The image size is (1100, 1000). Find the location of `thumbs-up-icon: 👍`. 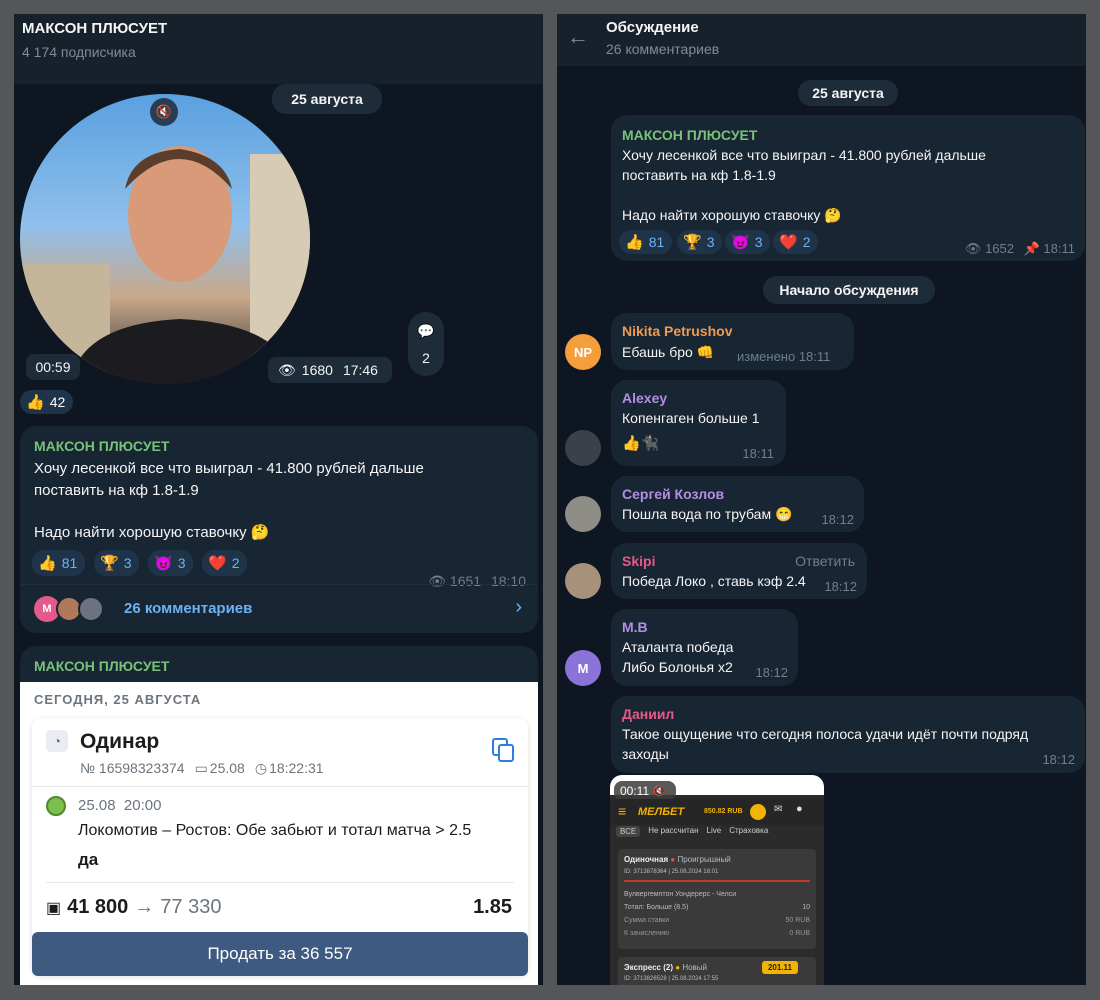

thumbs-up-icon: 👍 is located at coordinates (634, 242).